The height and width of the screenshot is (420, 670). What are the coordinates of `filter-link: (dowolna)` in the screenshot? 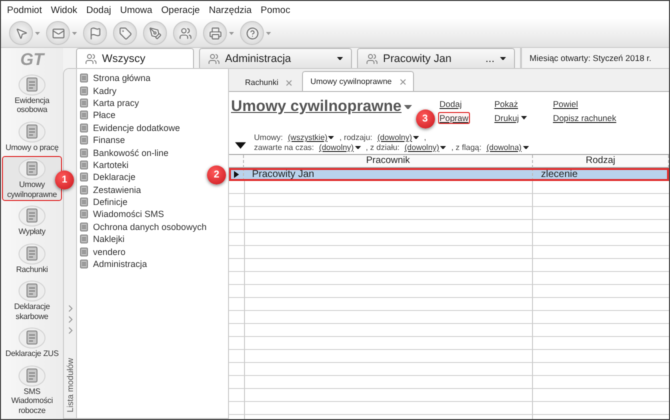 It's located at (507, 147).